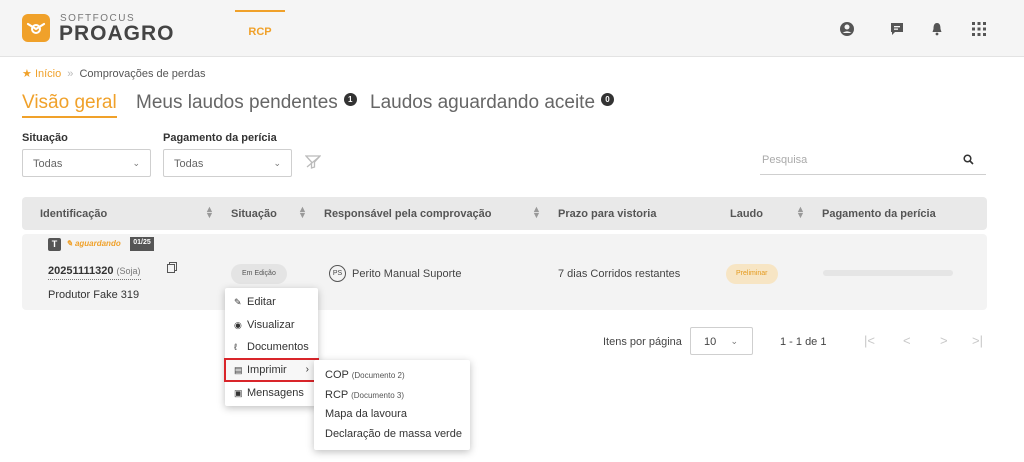 This screenshot has height=462, width=1024. I want to click on status-badge: Em Edição, so click(259, 274).